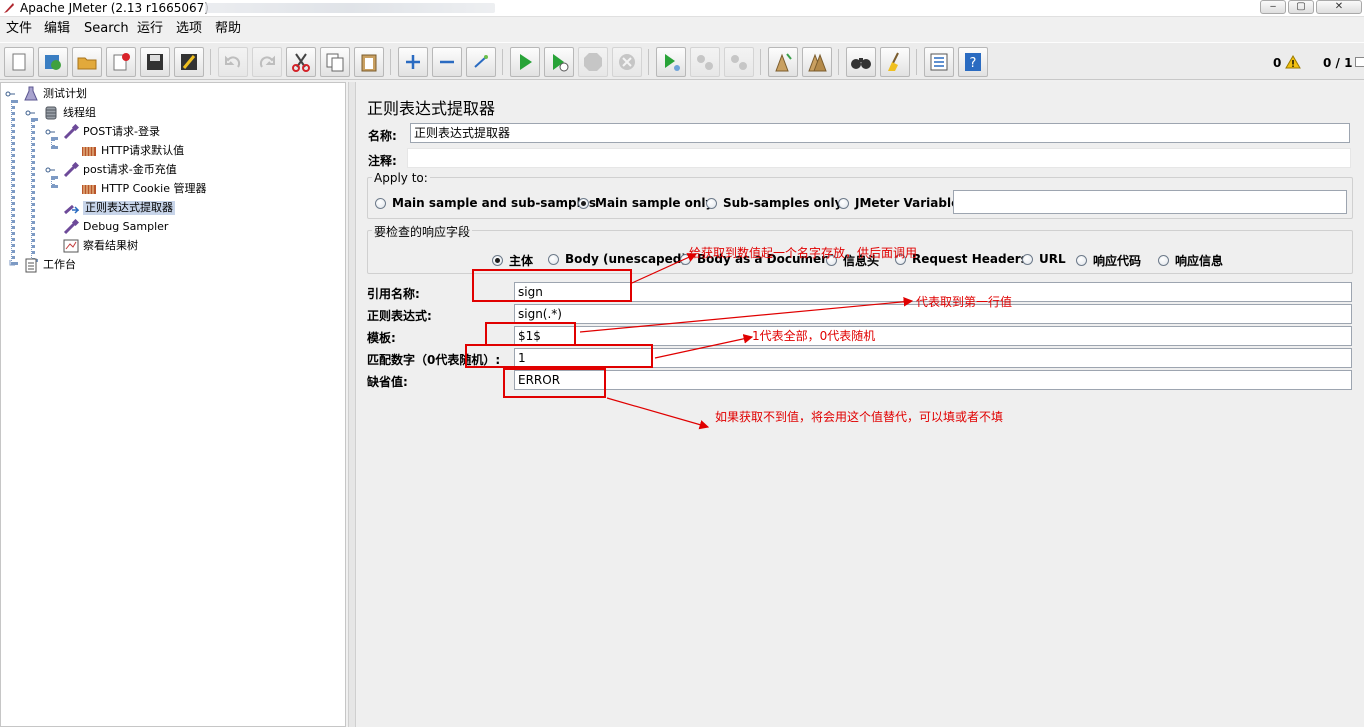  I want to click on field-url-radio: URL, so click(1044, 259).